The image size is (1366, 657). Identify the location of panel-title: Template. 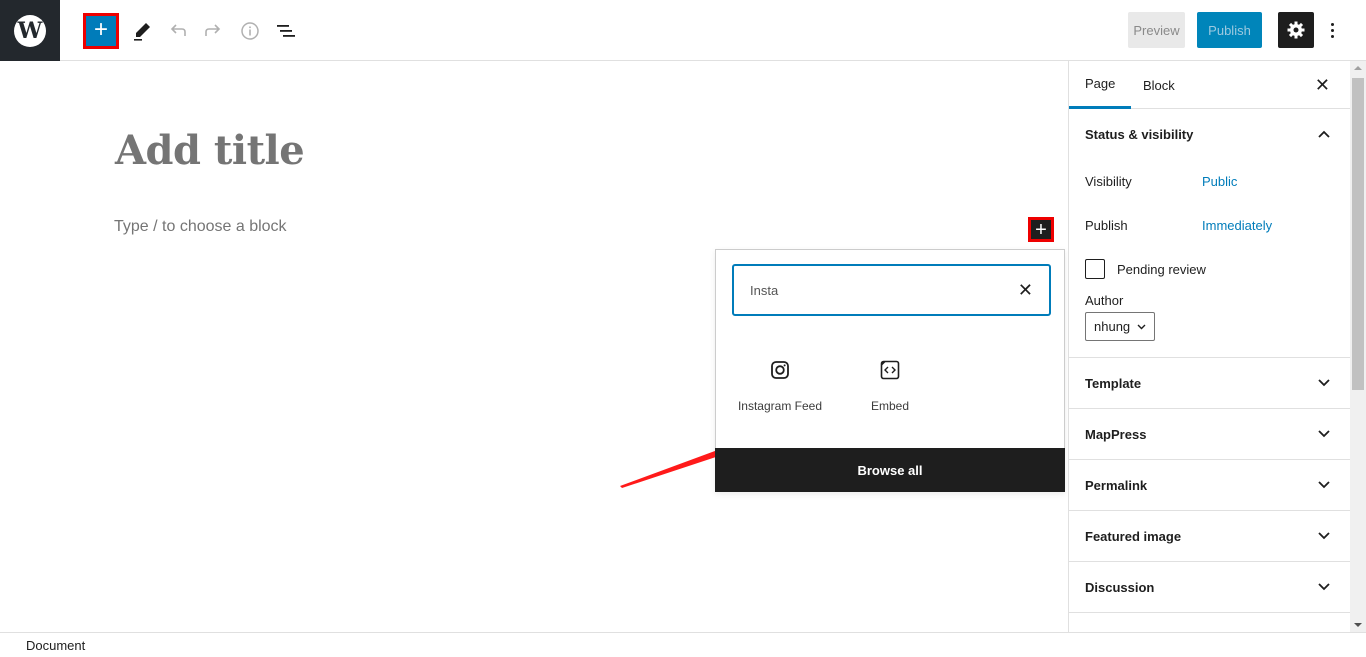
(1113, 383).